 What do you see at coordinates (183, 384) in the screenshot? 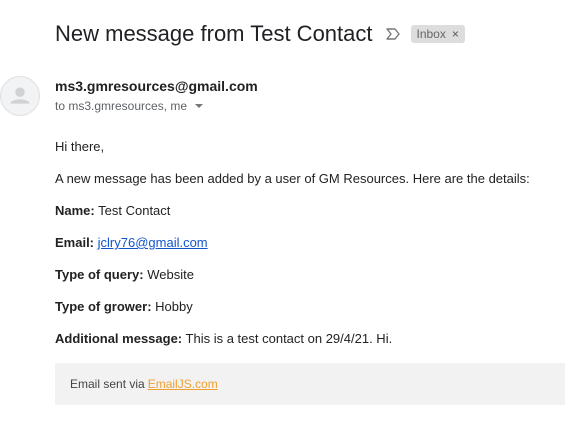
I see `emailjs-link: EmailJS.com` at bounding box center [183, 384].